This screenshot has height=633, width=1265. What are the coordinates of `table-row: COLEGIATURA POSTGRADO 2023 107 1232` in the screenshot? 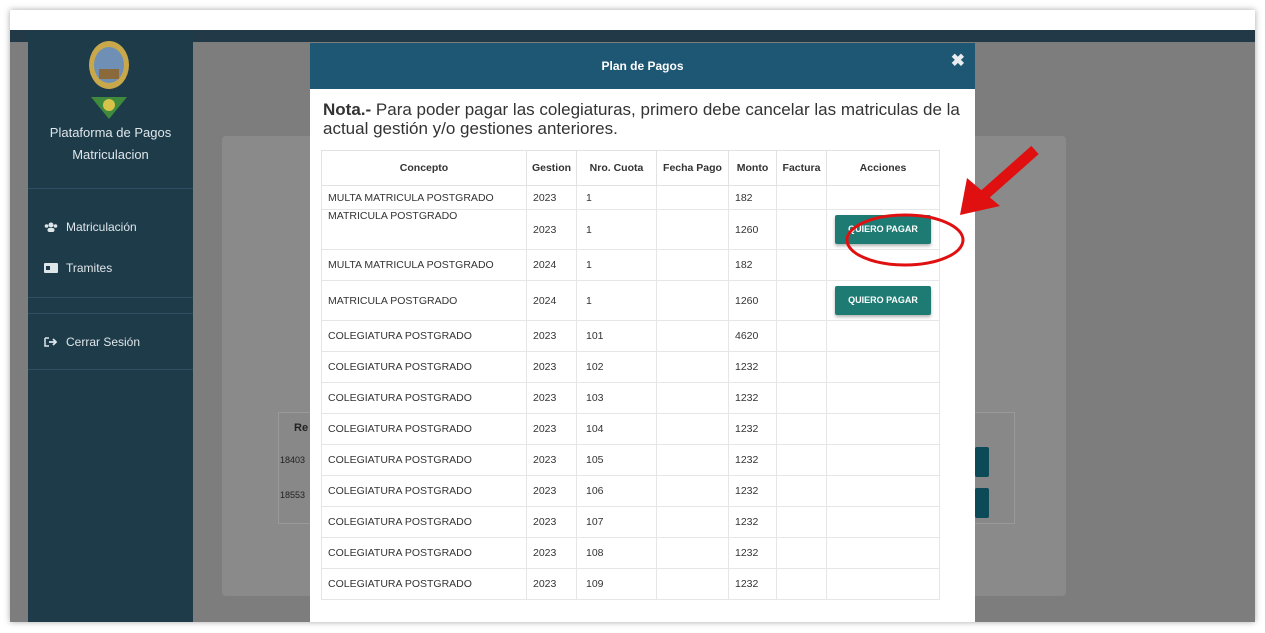 It's located at (630, 522).